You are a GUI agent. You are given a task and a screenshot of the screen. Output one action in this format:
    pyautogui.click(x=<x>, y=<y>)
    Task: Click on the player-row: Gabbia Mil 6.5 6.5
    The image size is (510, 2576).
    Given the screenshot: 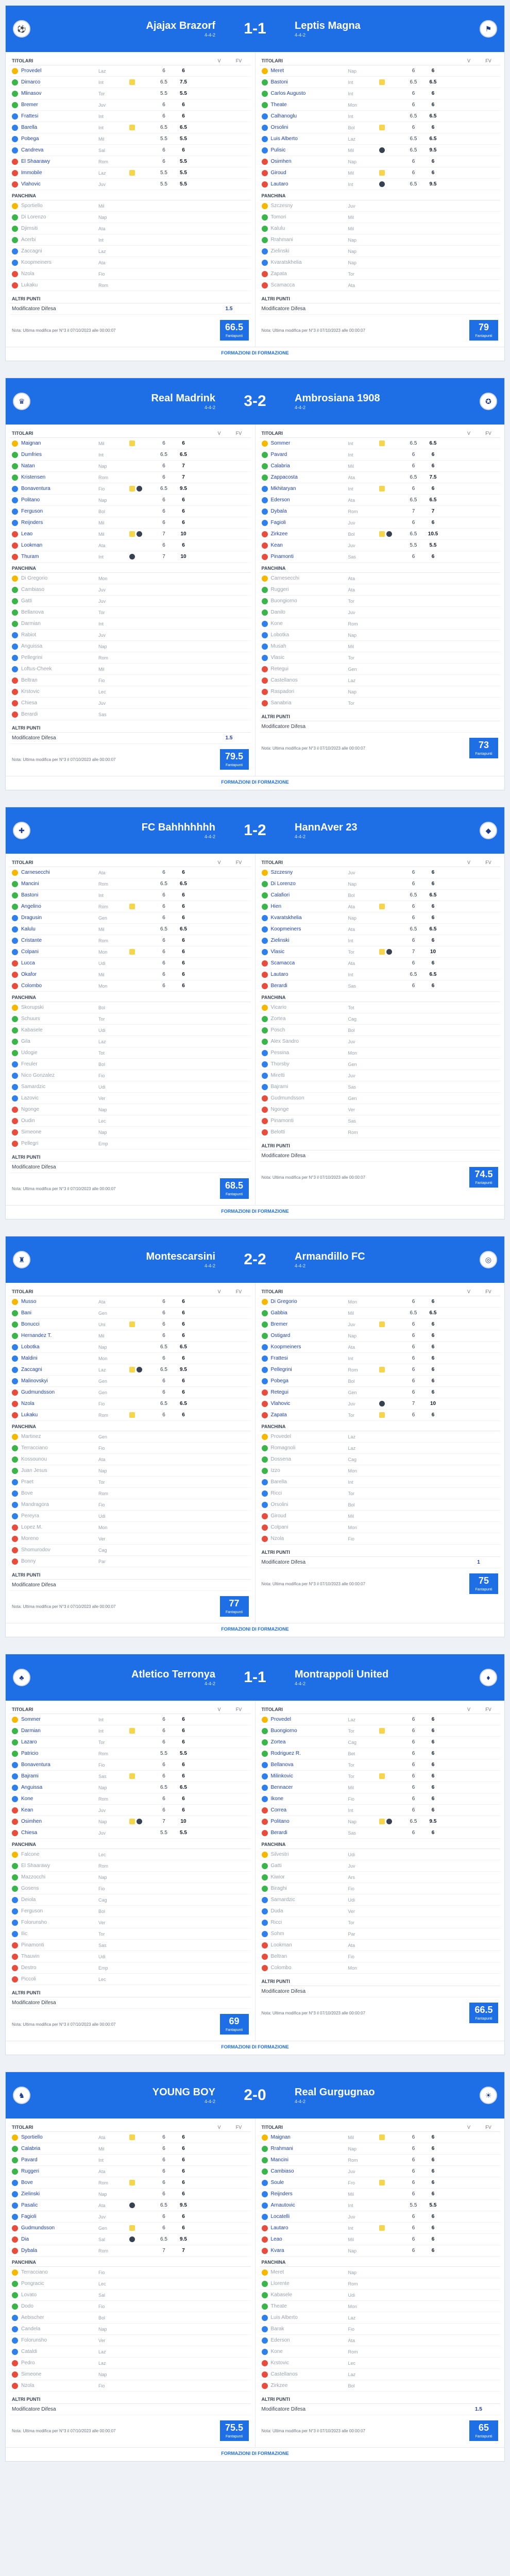 What is the action you would take?
    pyautogui.click(x=379, y=1313)
    